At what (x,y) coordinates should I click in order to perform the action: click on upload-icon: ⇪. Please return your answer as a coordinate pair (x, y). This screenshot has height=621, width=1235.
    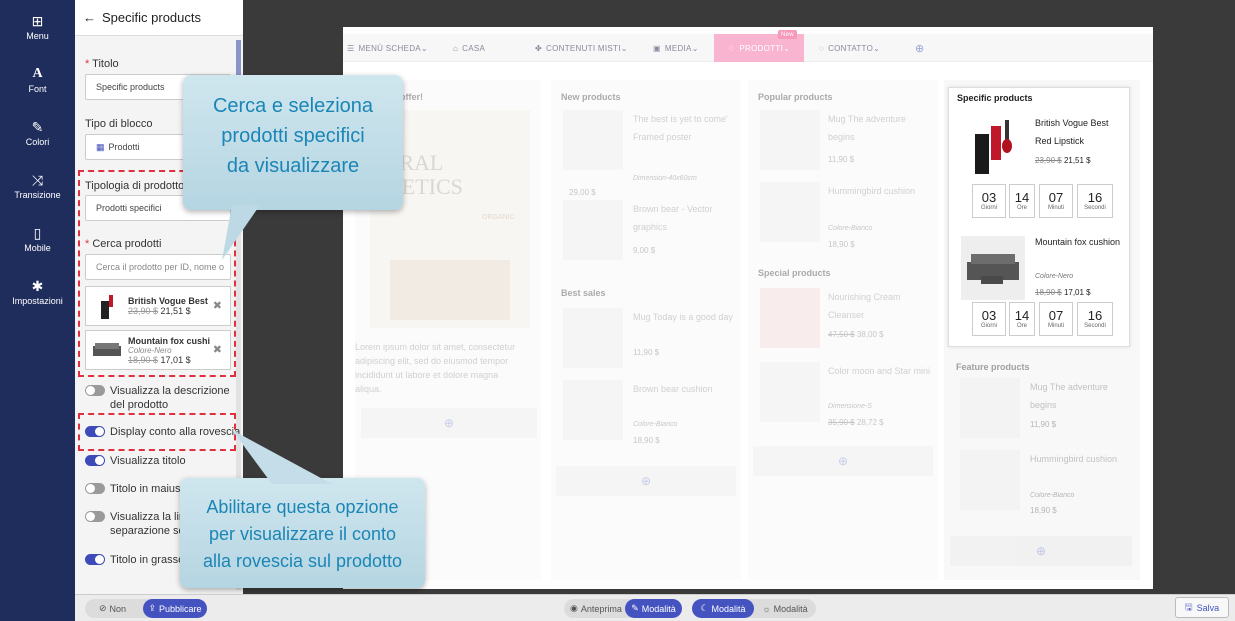
    Looking at the image, I should click on (152, 608).